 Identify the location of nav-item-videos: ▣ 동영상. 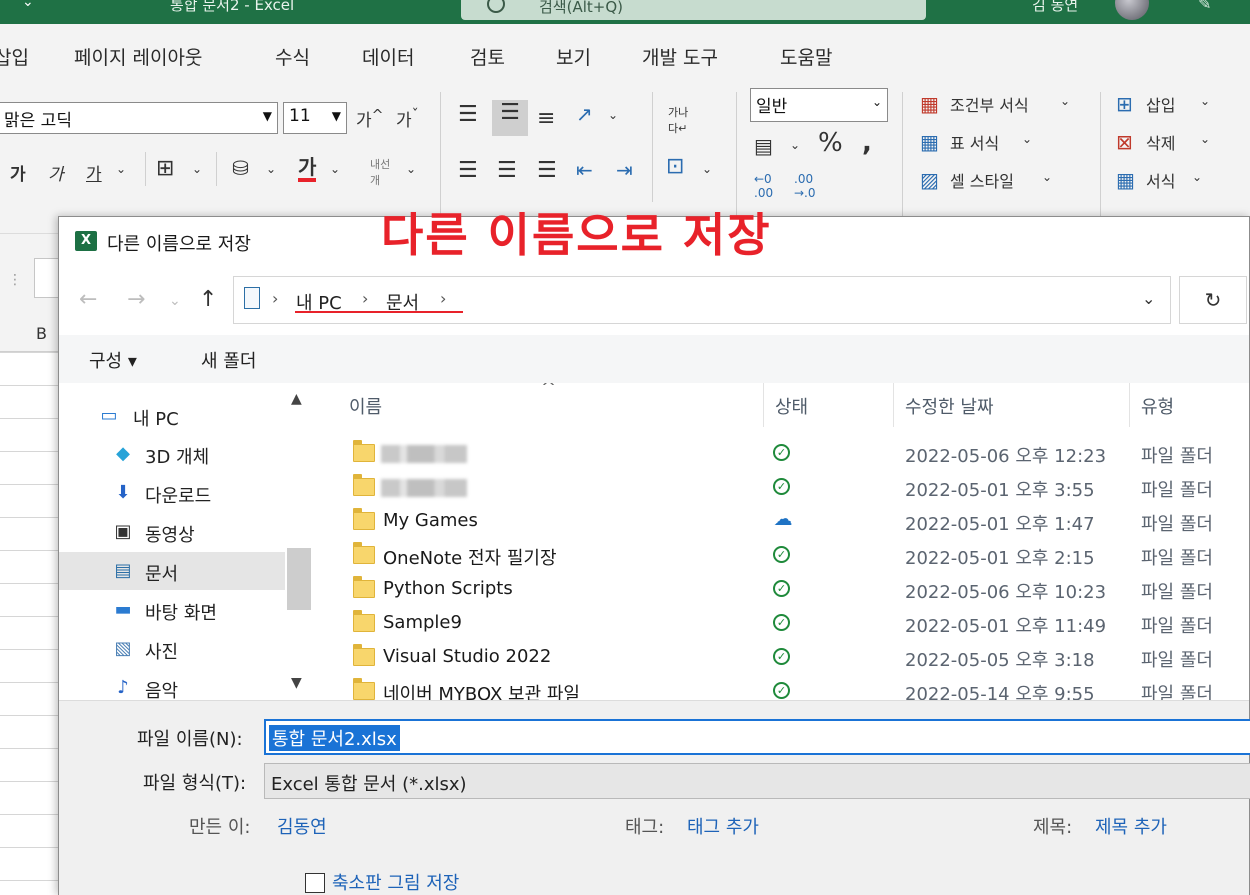
(172, 532).